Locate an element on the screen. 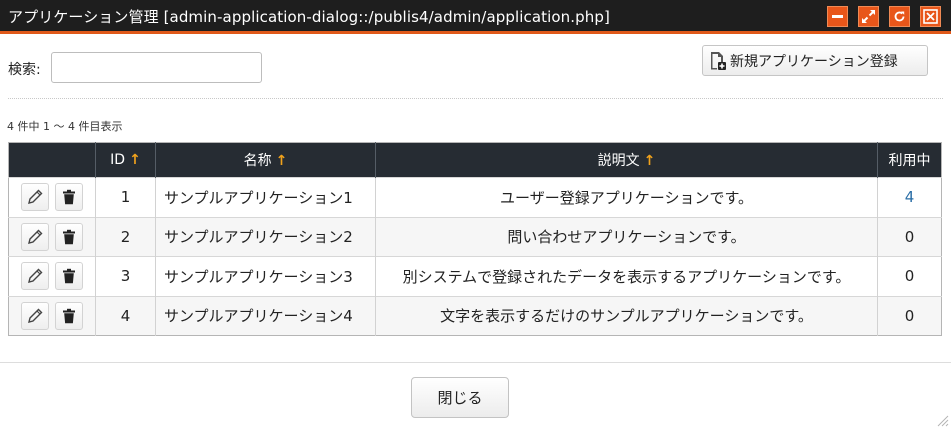 The height and width of the screenshot is (429, 951). search-label: 検索: is located at coordinates (24, 70).